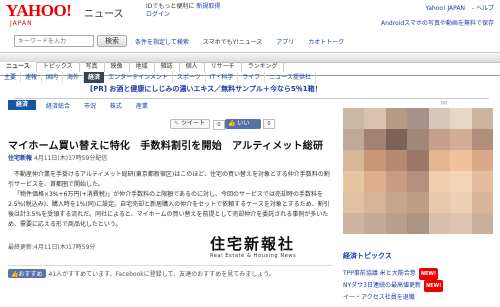 The width and height of the screenshot is (500, 307). I want to click on app-link: アプリ, so click(285, 42).